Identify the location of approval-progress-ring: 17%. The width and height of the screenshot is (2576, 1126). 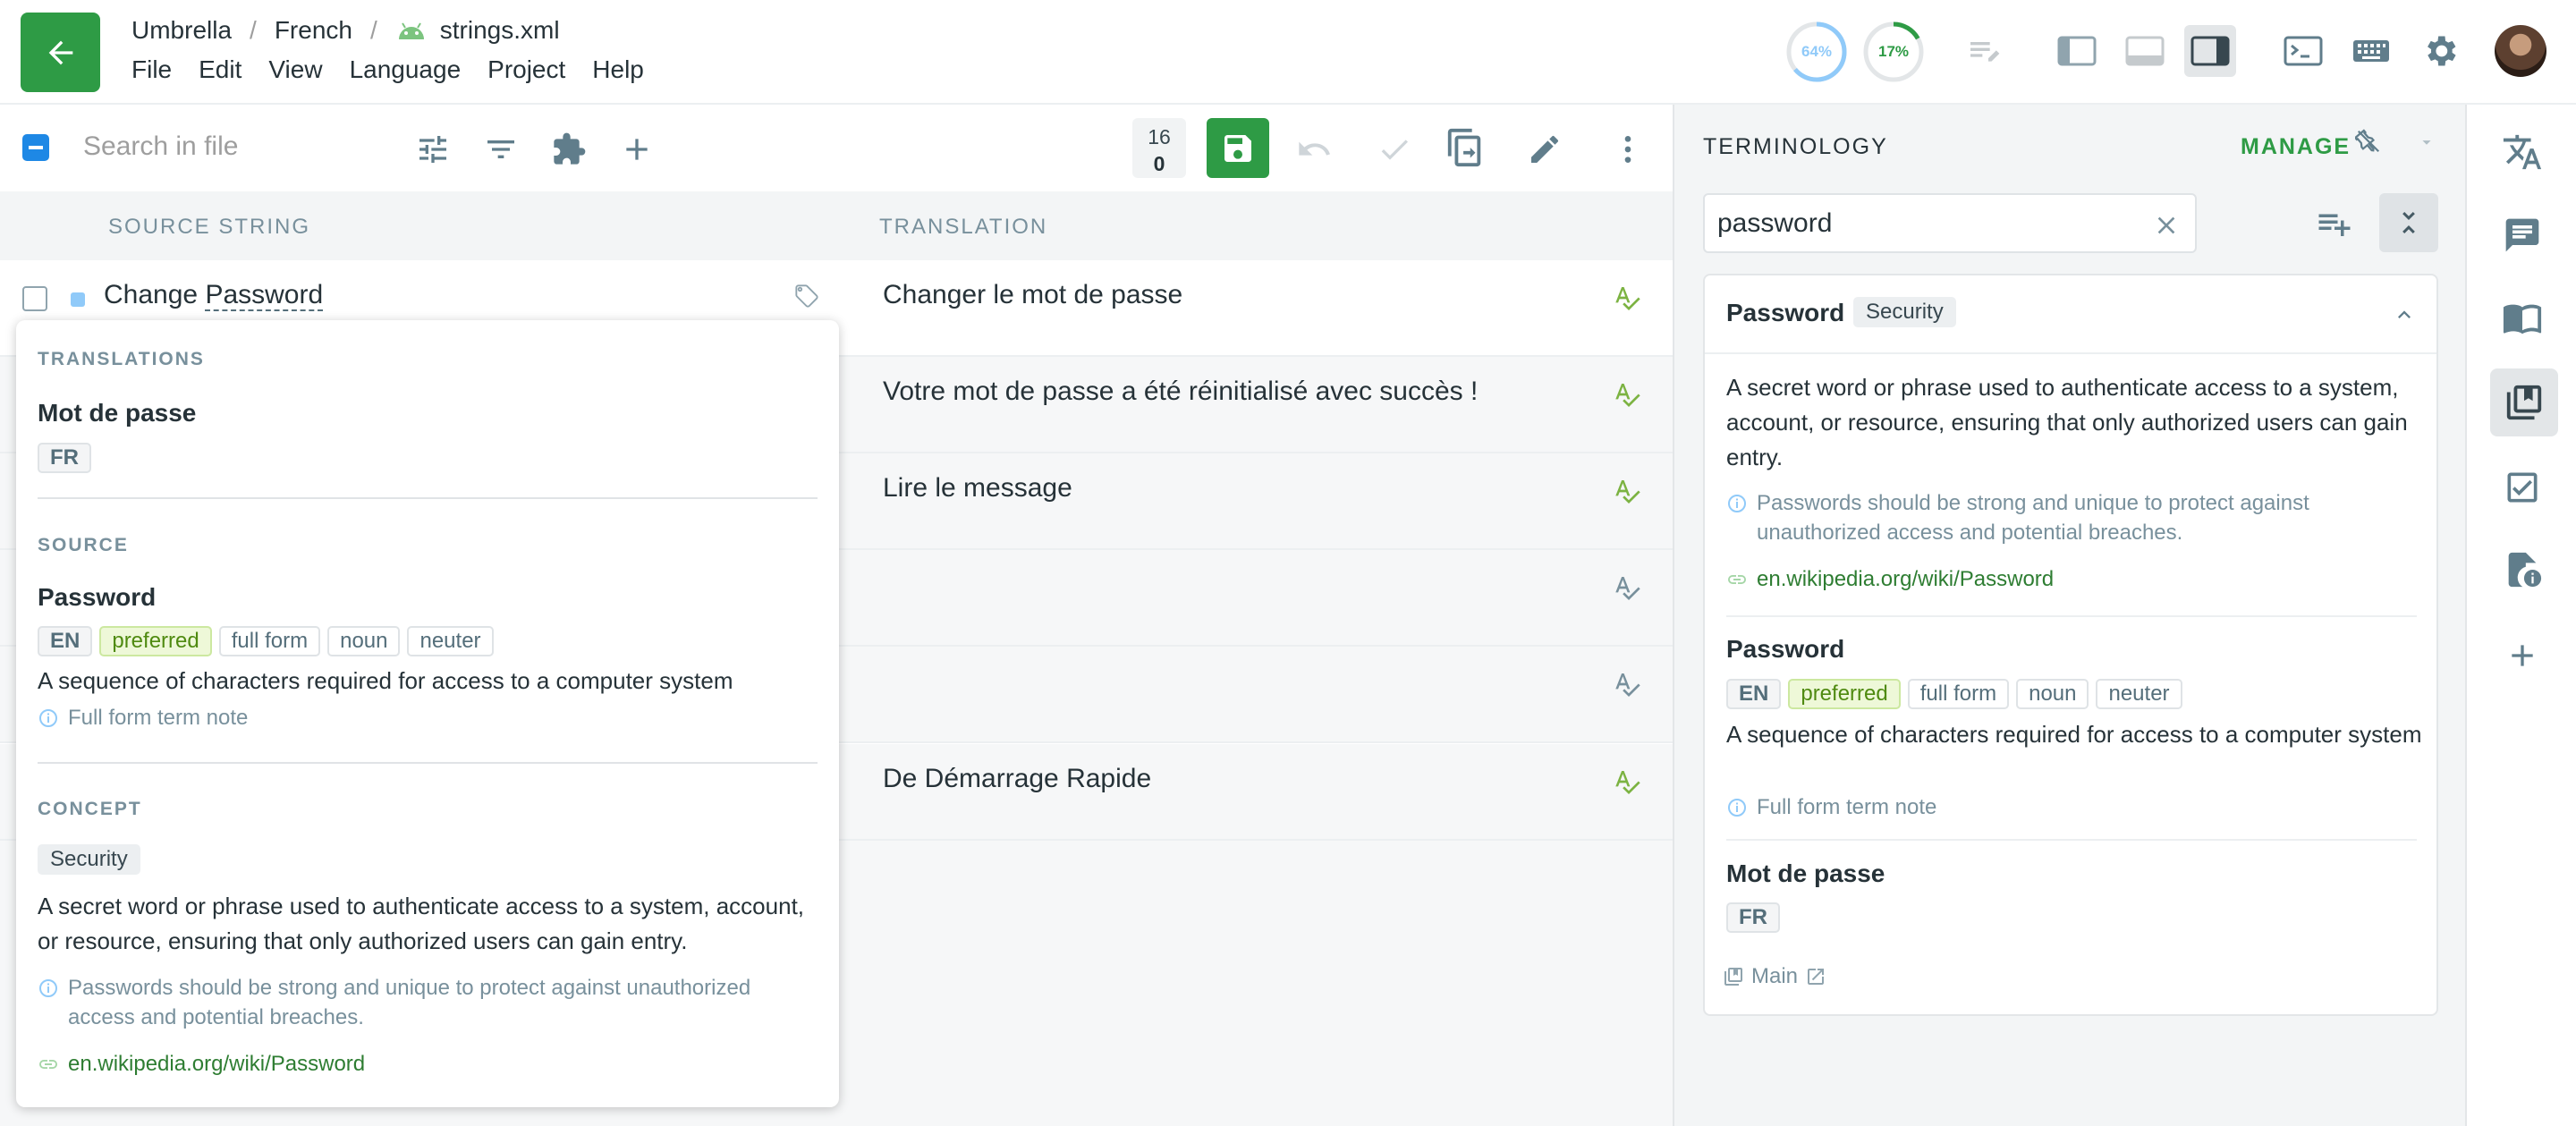
(1893, 52).